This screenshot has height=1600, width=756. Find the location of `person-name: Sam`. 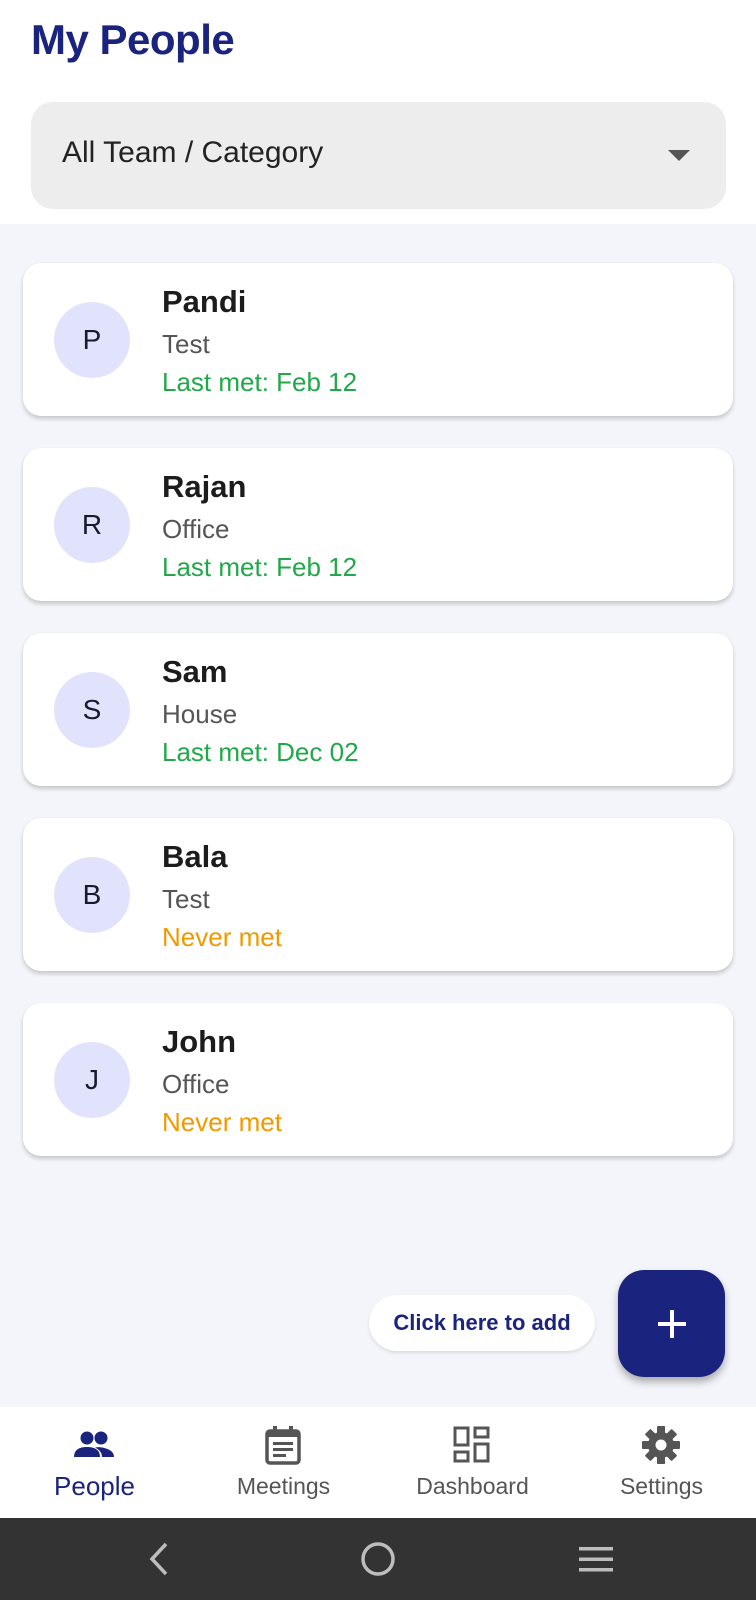

person-name: Sam is located at coordinates (195, 671).